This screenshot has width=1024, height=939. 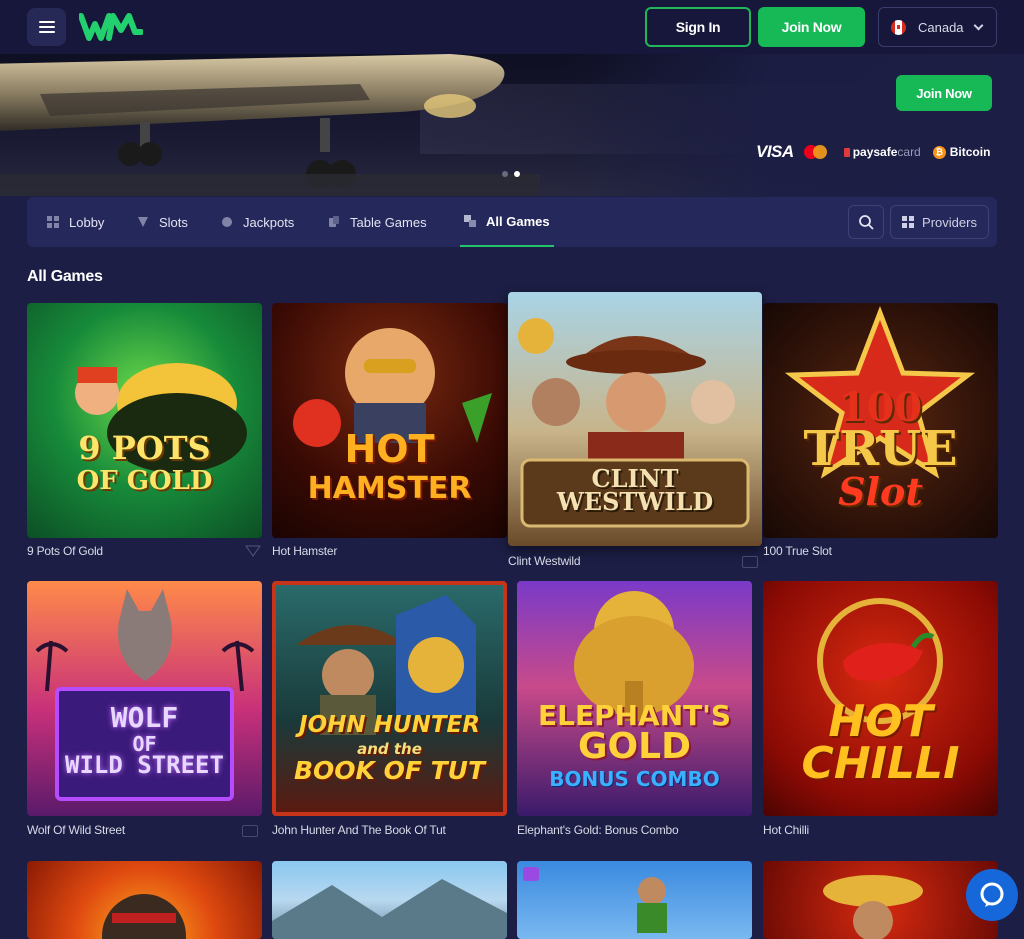 I want to click on paysafecard-logo-bold: paysafe, so click(x=875, y=152).